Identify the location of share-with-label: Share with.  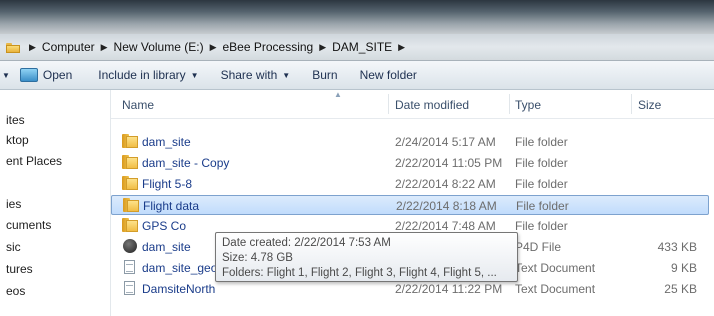
(249, 75).